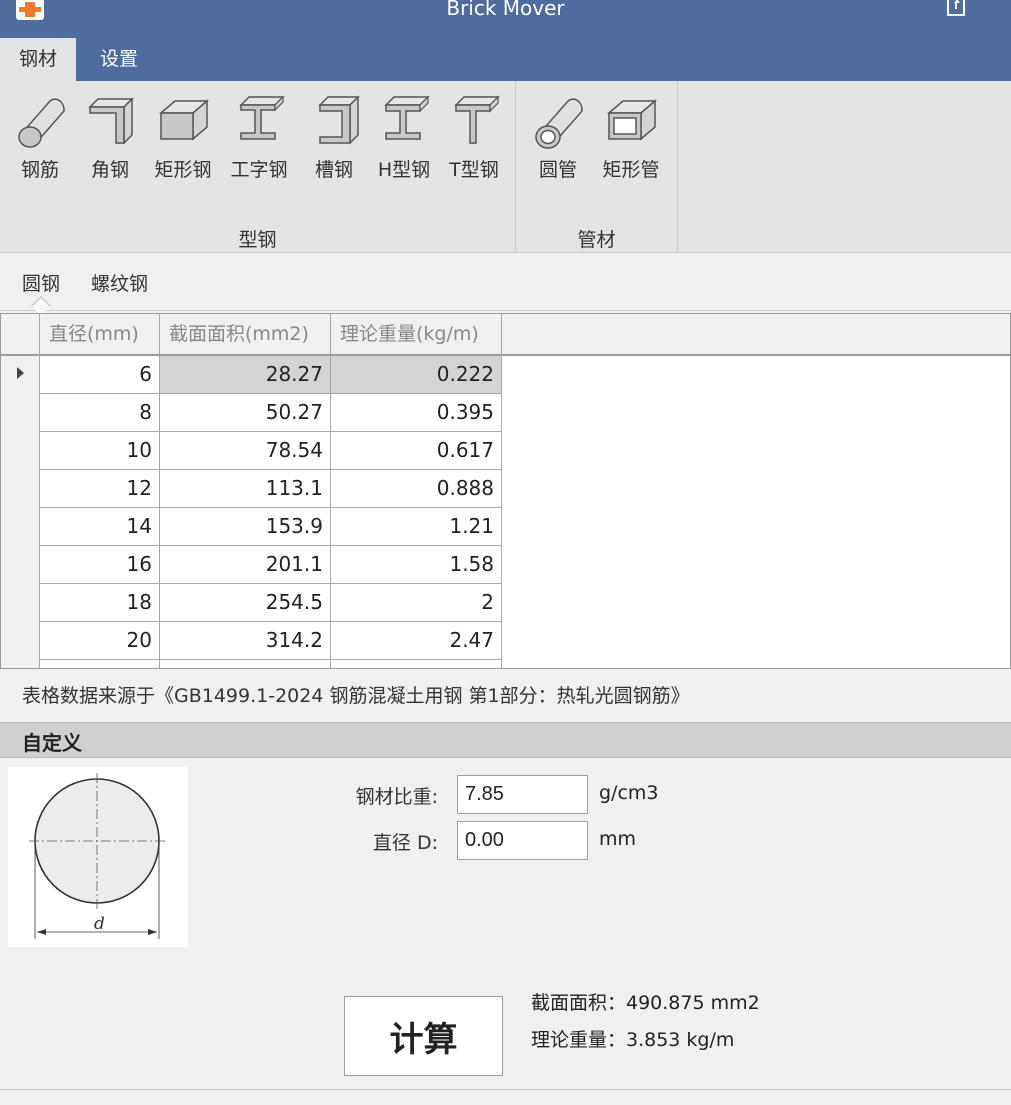  What do you see at coordinates (416, 375) in the screenshot?
I see `table-cell: 0.222` at bounding box center [416, 375].